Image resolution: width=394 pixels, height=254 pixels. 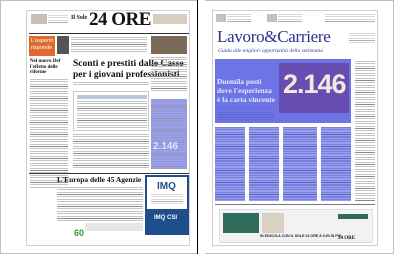 What do you see at coordinates (58, 19) in the screenshot?
I see `promo-text` at bounding box center [58, 19].